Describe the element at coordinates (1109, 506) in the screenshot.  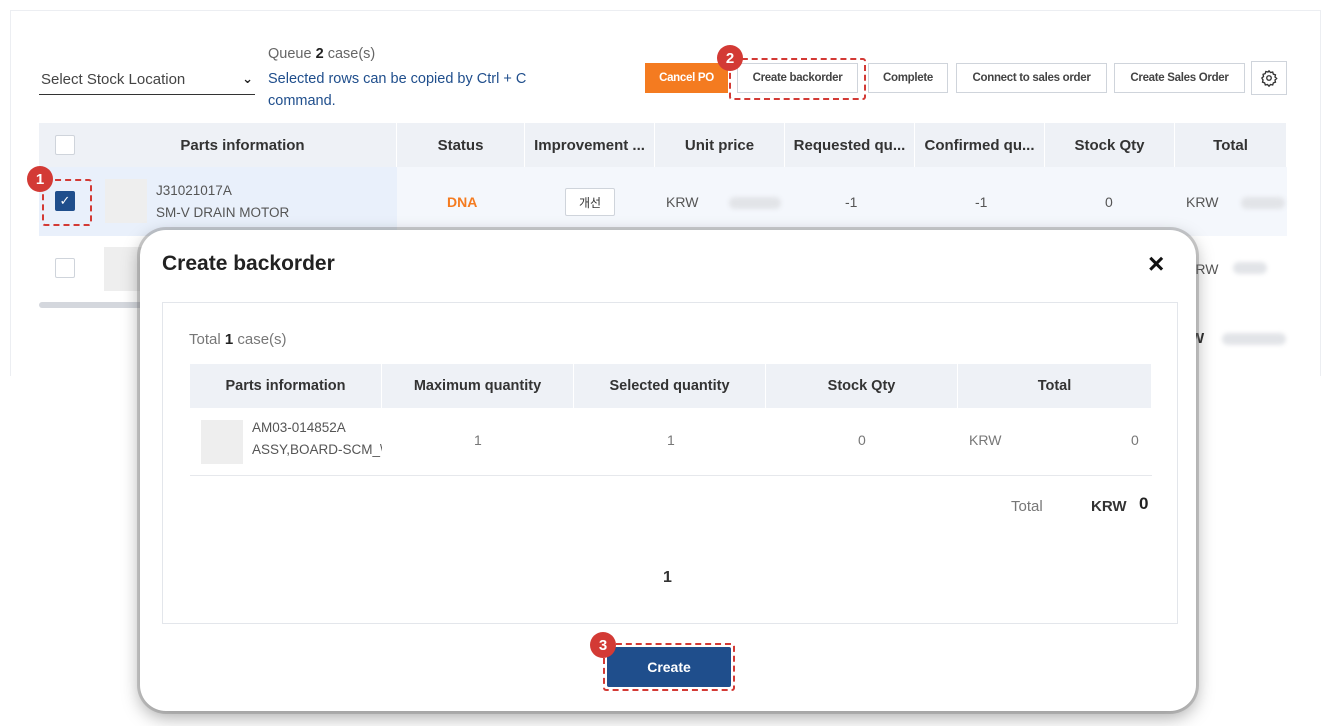
I see `grand-total-currency: KRW` at that location.